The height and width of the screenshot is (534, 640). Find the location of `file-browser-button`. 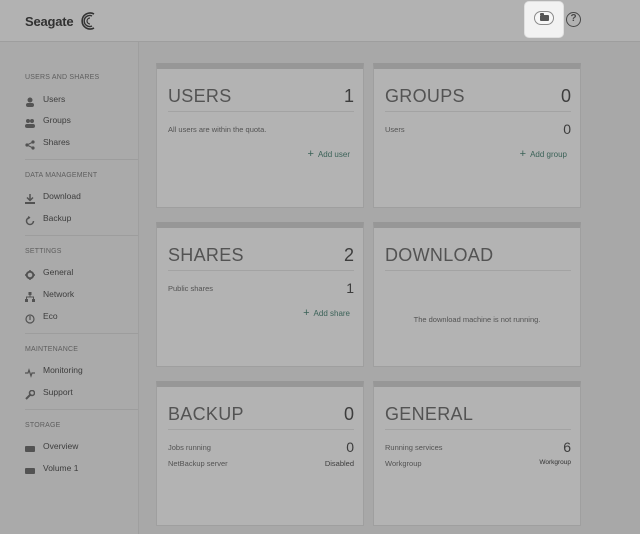

file-browser-button is located at coordinates (544, 18).